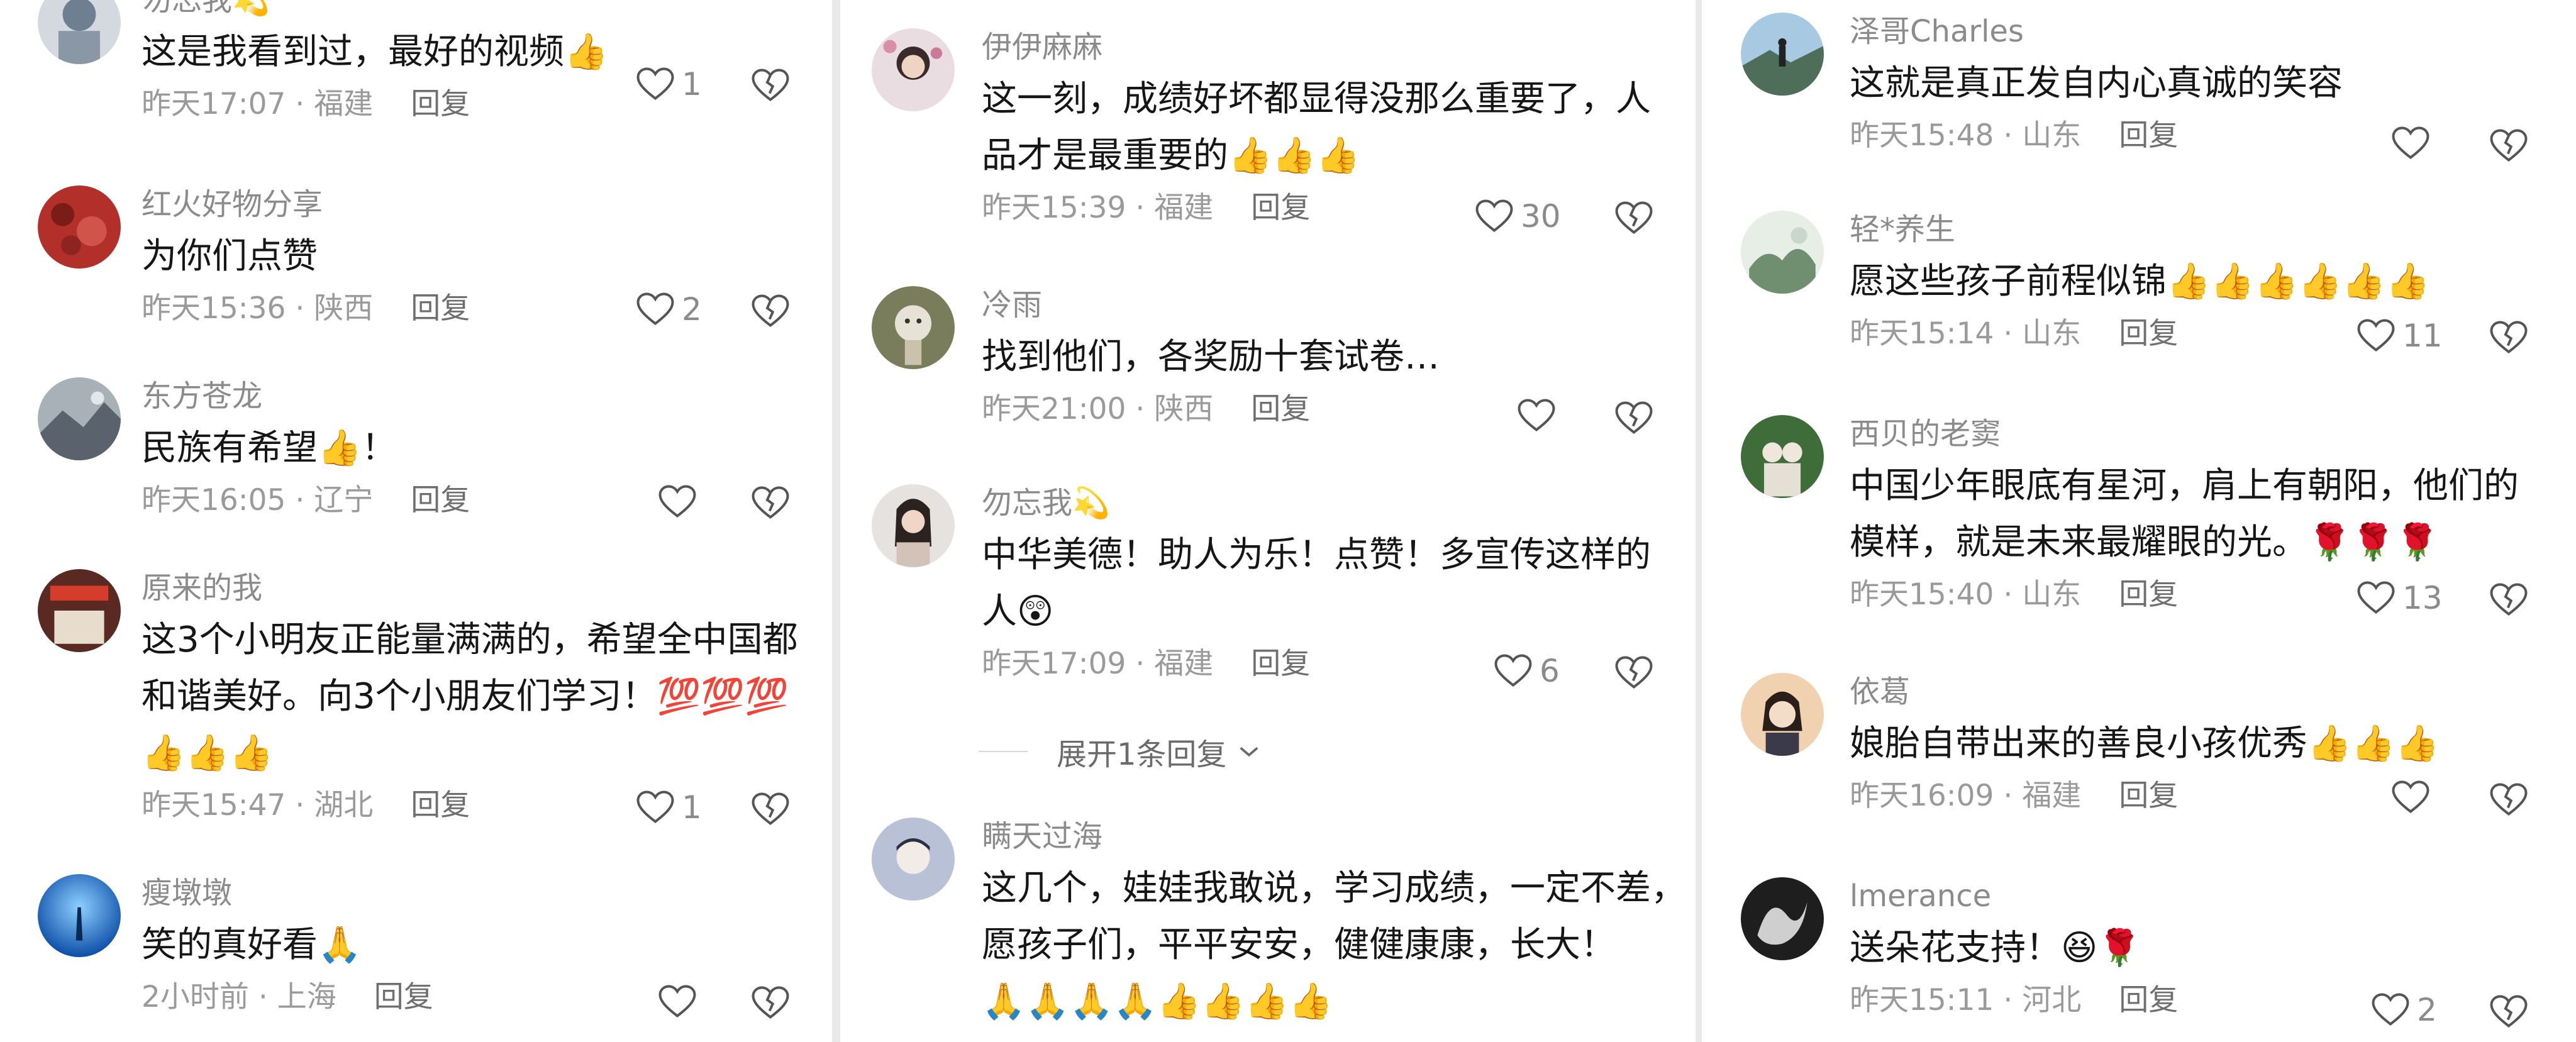 This screenshot has width=2576, height=1042. What do you see at coordinates (2144, 692) in the screenshot?
I see `comment-username: 依葛` at bounding box center [2144, 692].